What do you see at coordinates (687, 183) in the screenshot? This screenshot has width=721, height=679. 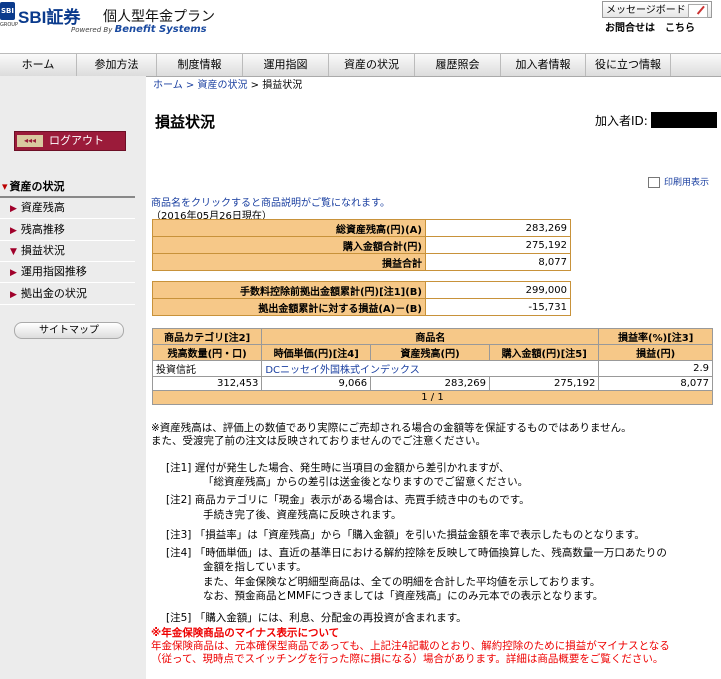 I see `print-label: 印刷用表示` at bounding box center [687, 183].